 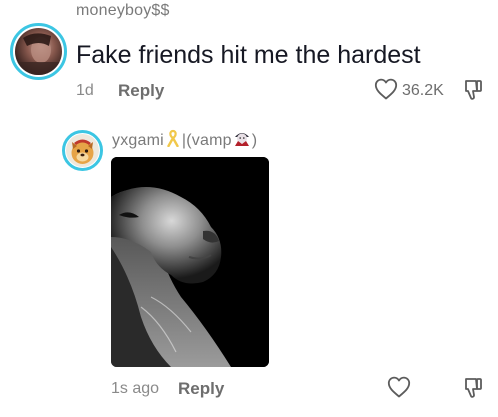 I want to click on commenter-avatar-image, so click(x=38, y=51).